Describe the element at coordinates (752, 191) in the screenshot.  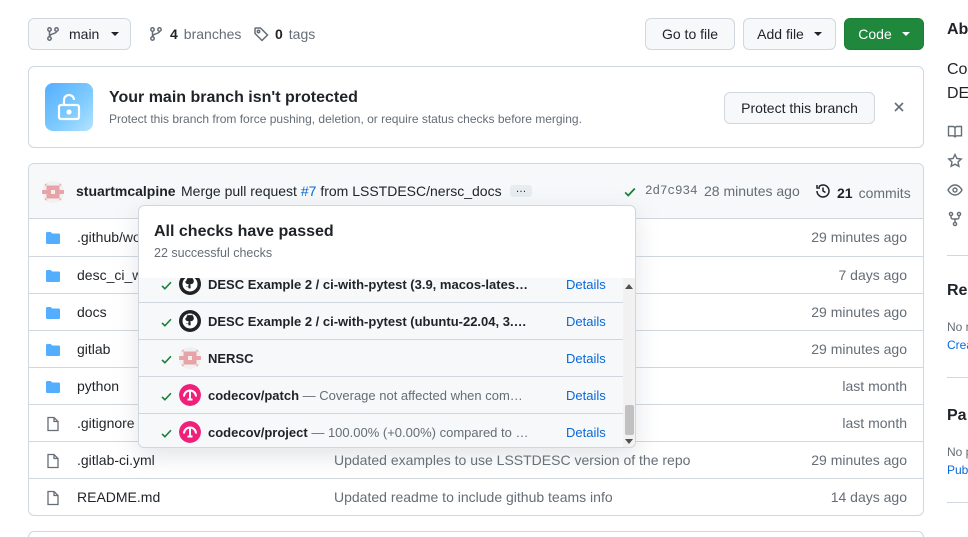
I see `commit-time: 28 minutes ago` at that location.